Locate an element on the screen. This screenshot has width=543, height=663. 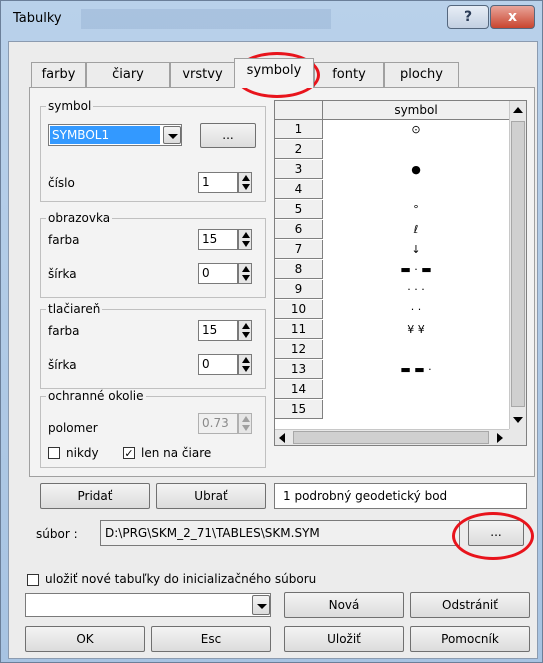
remove-button: Ubrať is located at coordinates (211, 496).